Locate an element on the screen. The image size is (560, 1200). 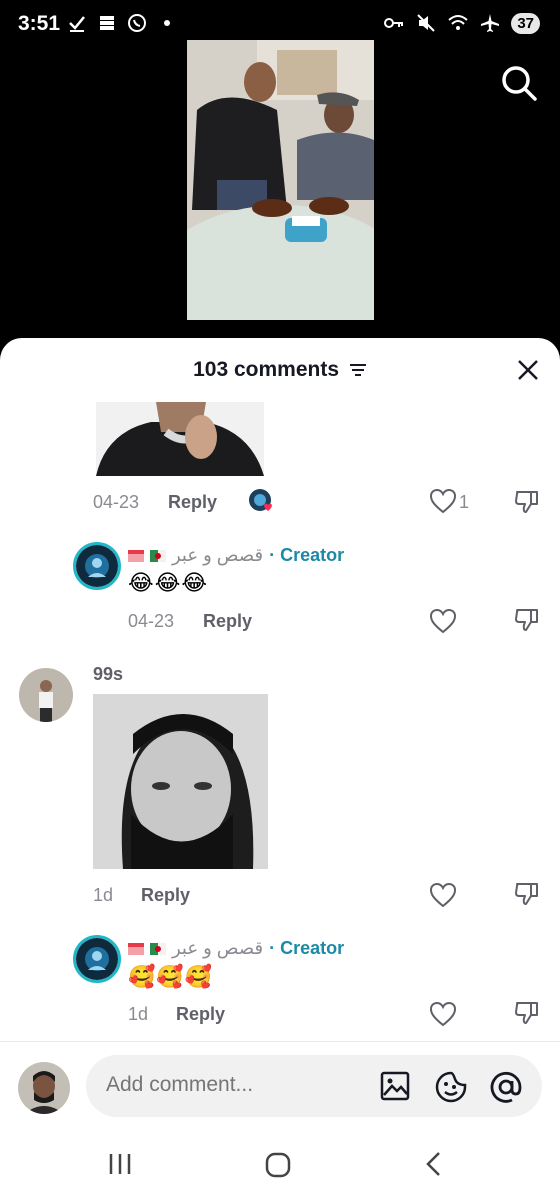
status-time: 3:51 is located at coordinates (39, 23).